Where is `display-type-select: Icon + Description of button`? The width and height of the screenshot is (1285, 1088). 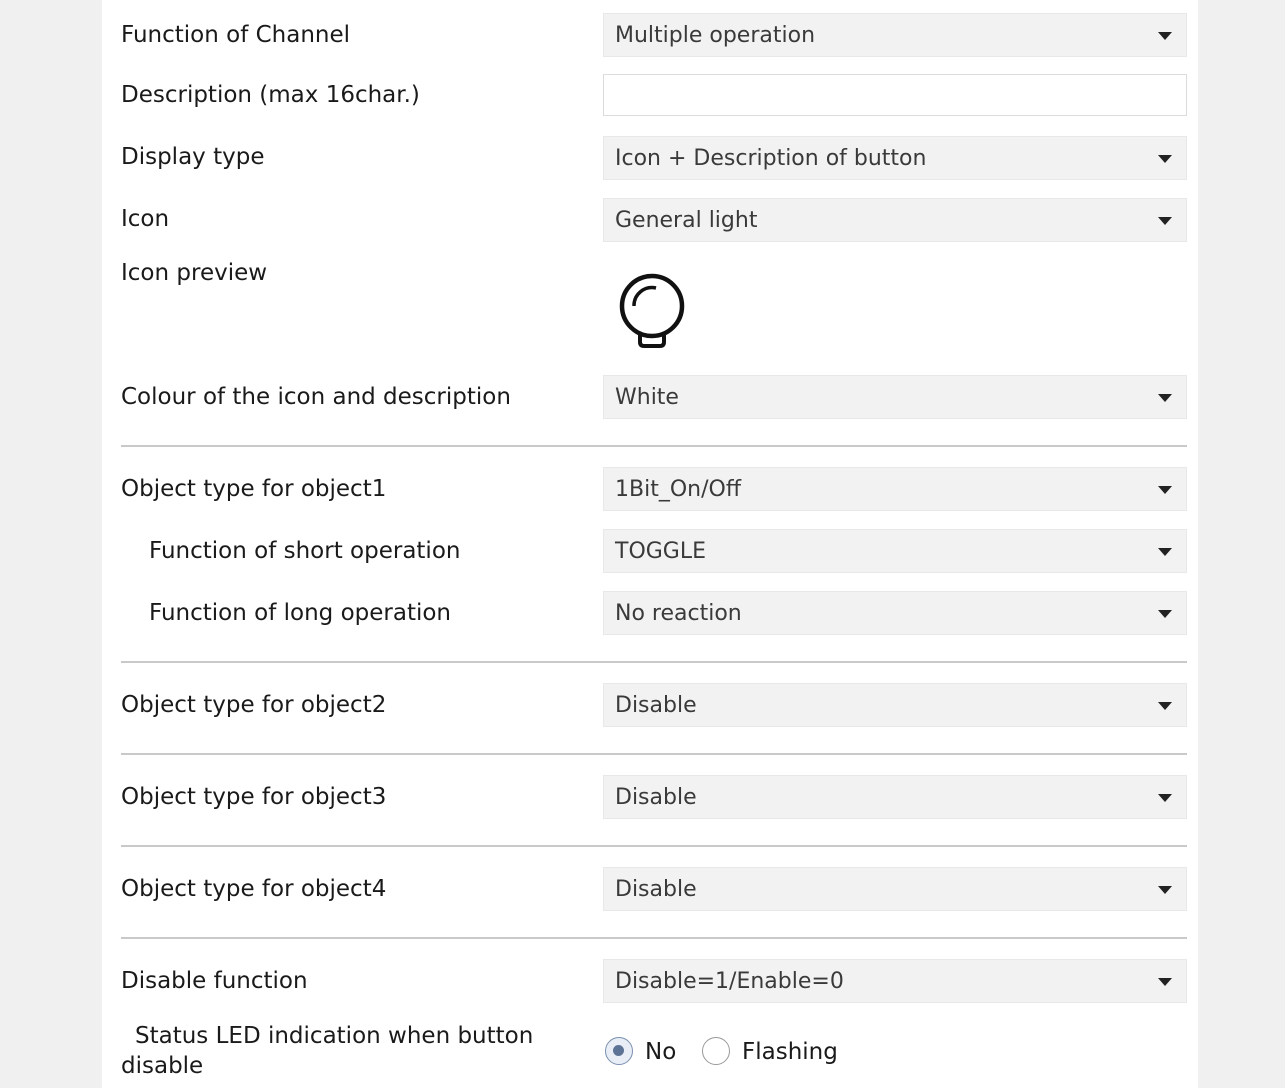
display-type-select: Icon + Description of button is located at coordinates (895, 158).